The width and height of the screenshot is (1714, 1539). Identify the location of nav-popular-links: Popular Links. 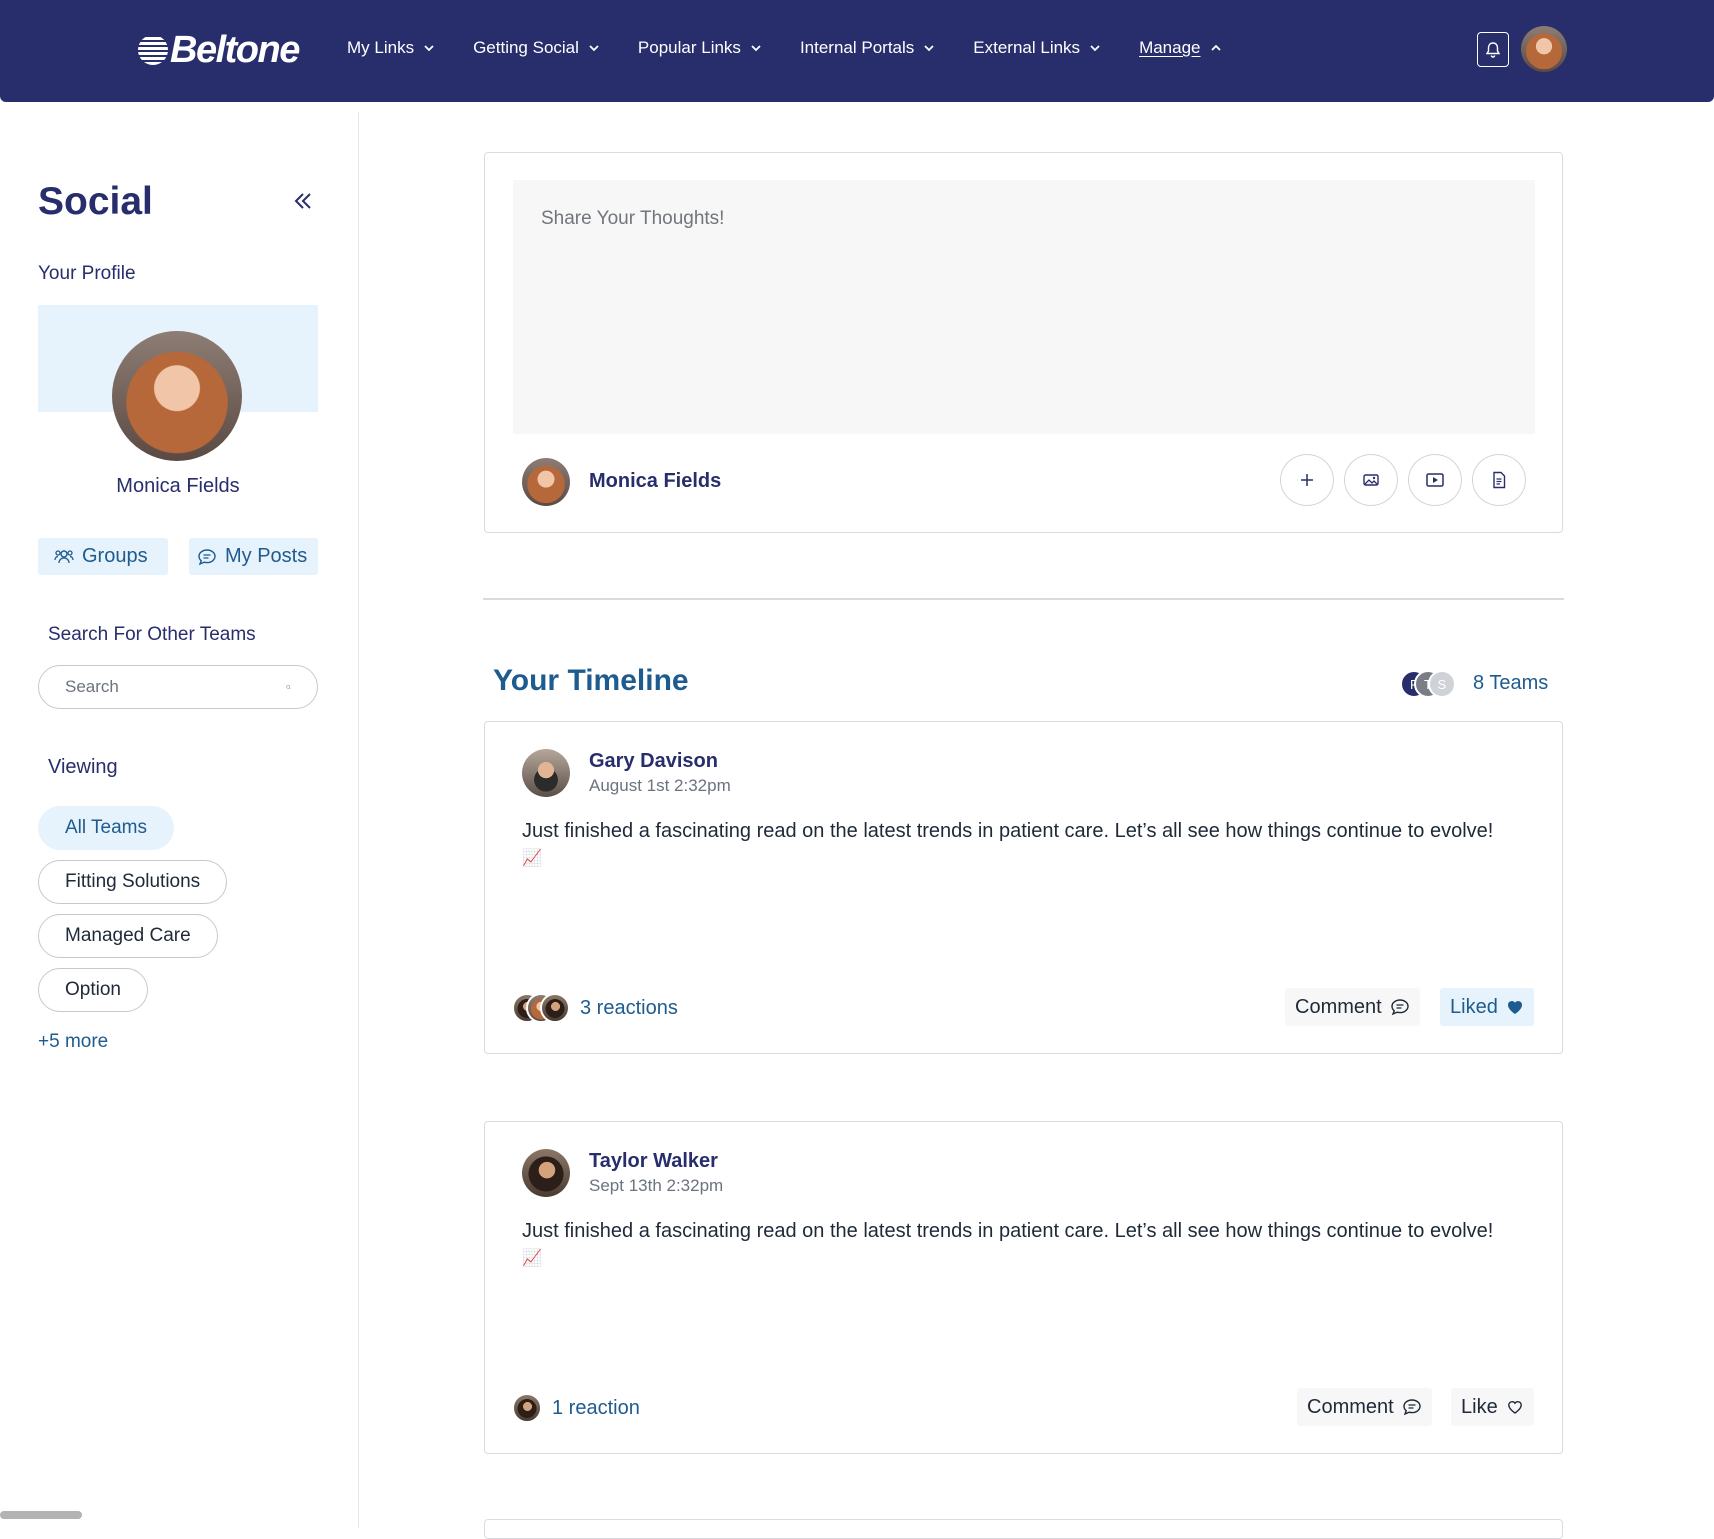
(700, 48).